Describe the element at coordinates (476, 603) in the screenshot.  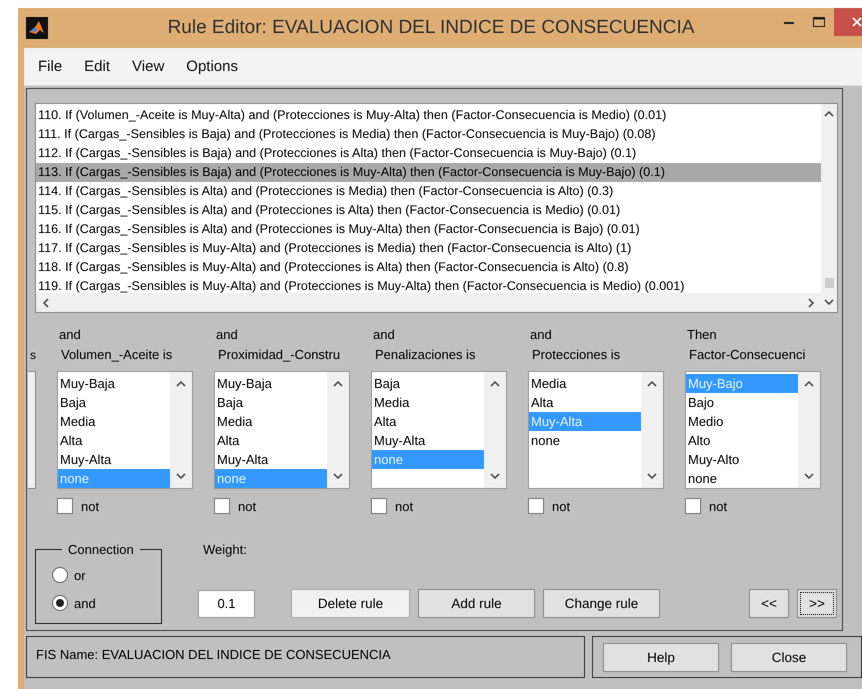
I see `action-button: Add rule` at that location.